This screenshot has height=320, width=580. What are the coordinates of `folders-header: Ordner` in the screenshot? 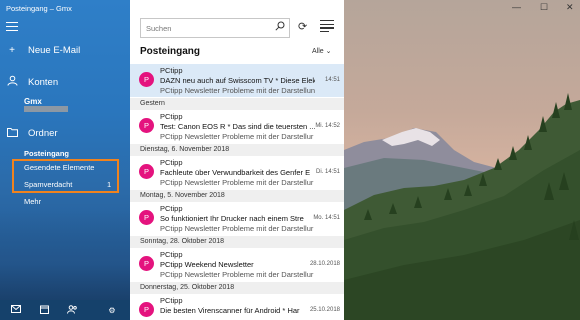 It's located at (32, 133).